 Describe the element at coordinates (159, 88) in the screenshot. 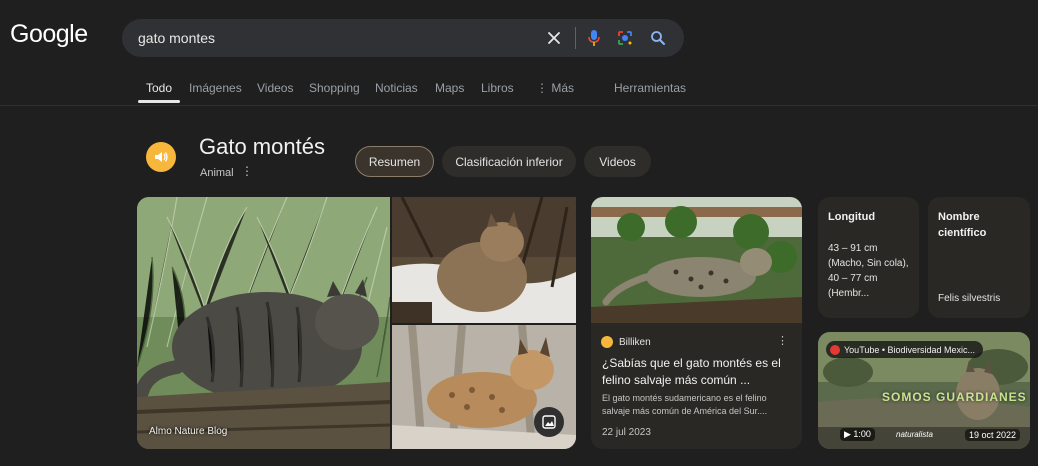

I see `tab-todo: Todo` at that location.